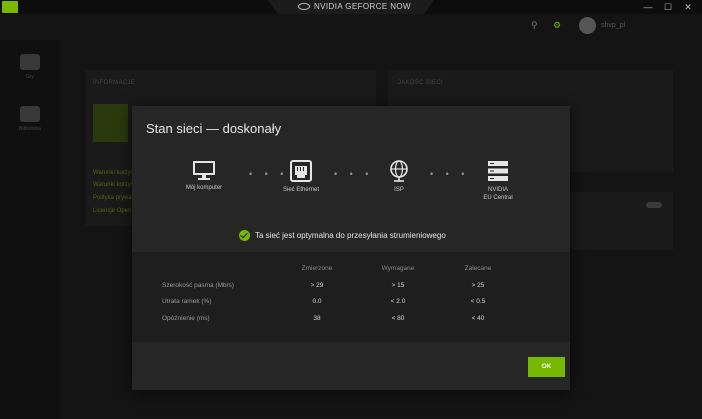  Describe the element at coordinates (317, 301) in the screenshot. I see `table-cell: 0.0` at that location.